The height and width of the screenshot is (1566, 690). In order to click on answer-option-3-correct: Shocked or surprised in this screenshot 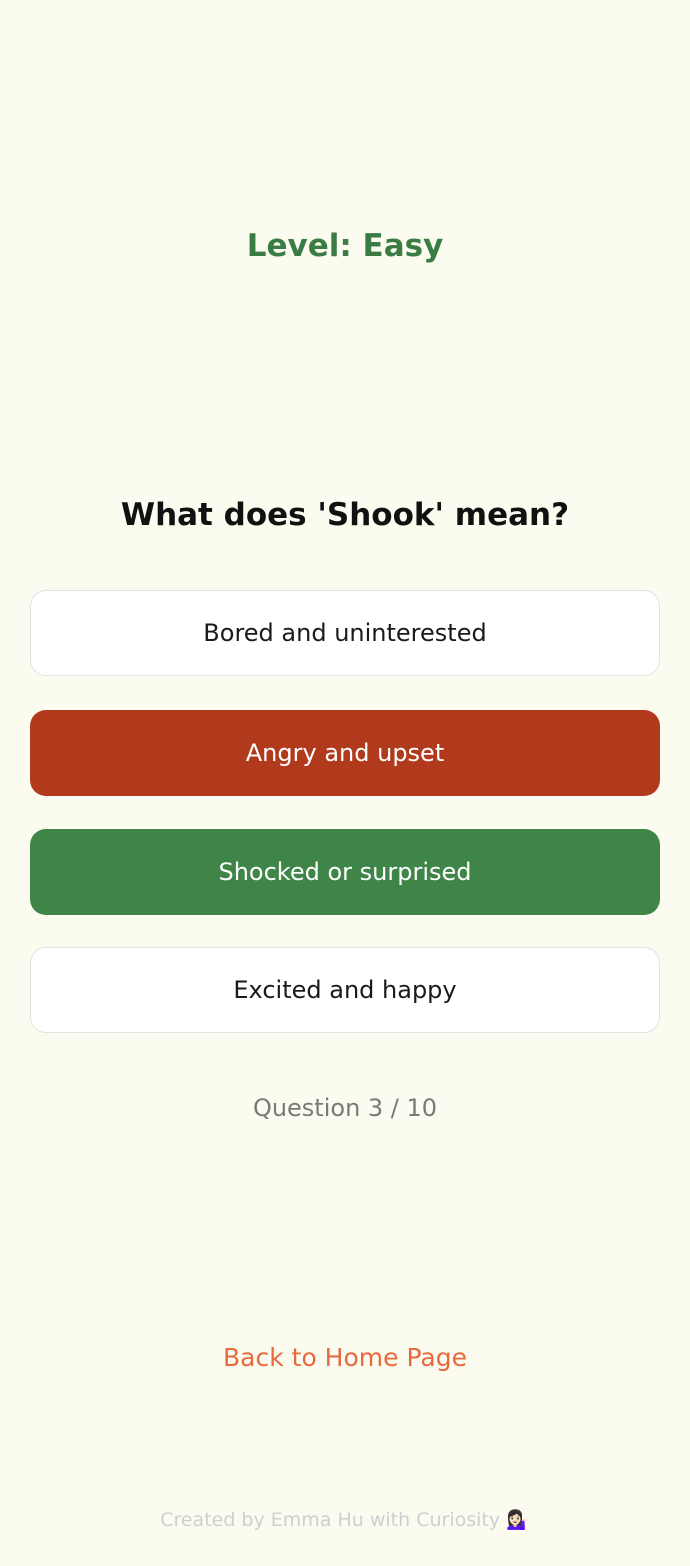, I will do `click(345, 872)`.